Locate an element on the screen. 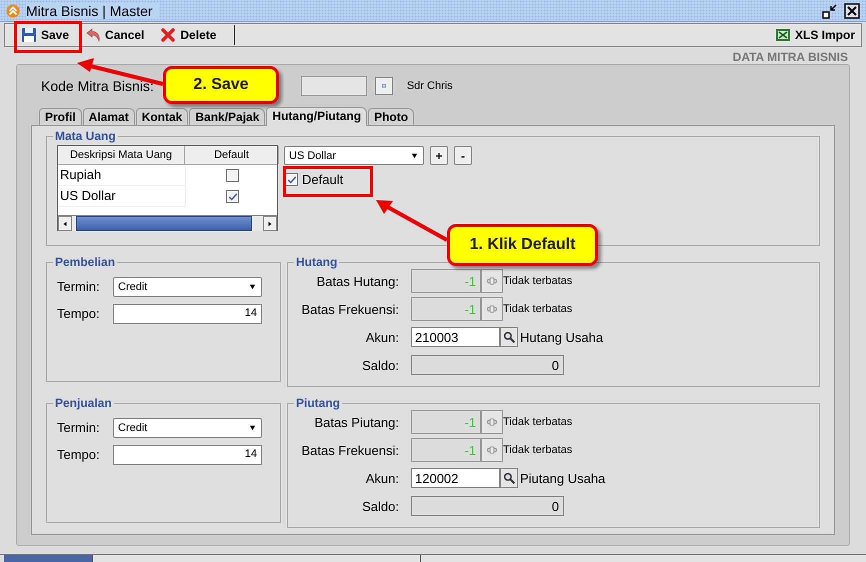  pointer-arrow is located at coordinates (412, 221).